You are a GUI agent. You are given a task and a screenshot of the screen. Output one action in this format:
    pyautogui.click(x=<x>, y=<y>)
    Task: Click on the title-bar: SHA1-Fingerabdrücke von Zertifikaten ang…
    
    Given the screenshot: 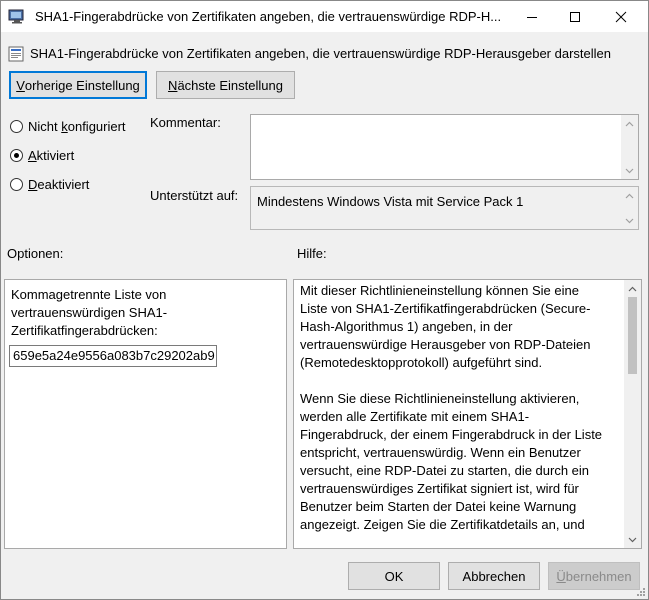 What is the action you would take?
    pyautogui.click(x=324, y=16)
    